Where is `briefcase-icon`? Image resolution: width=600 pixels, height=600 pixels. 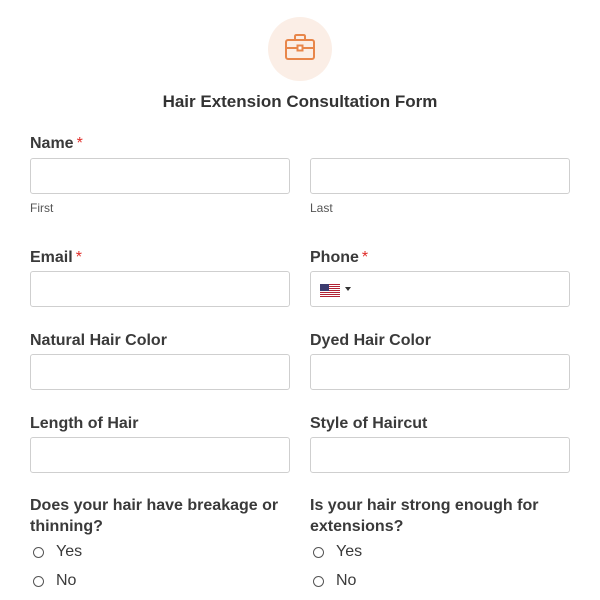
briefcase-icon is located at coordinates (300, 49).